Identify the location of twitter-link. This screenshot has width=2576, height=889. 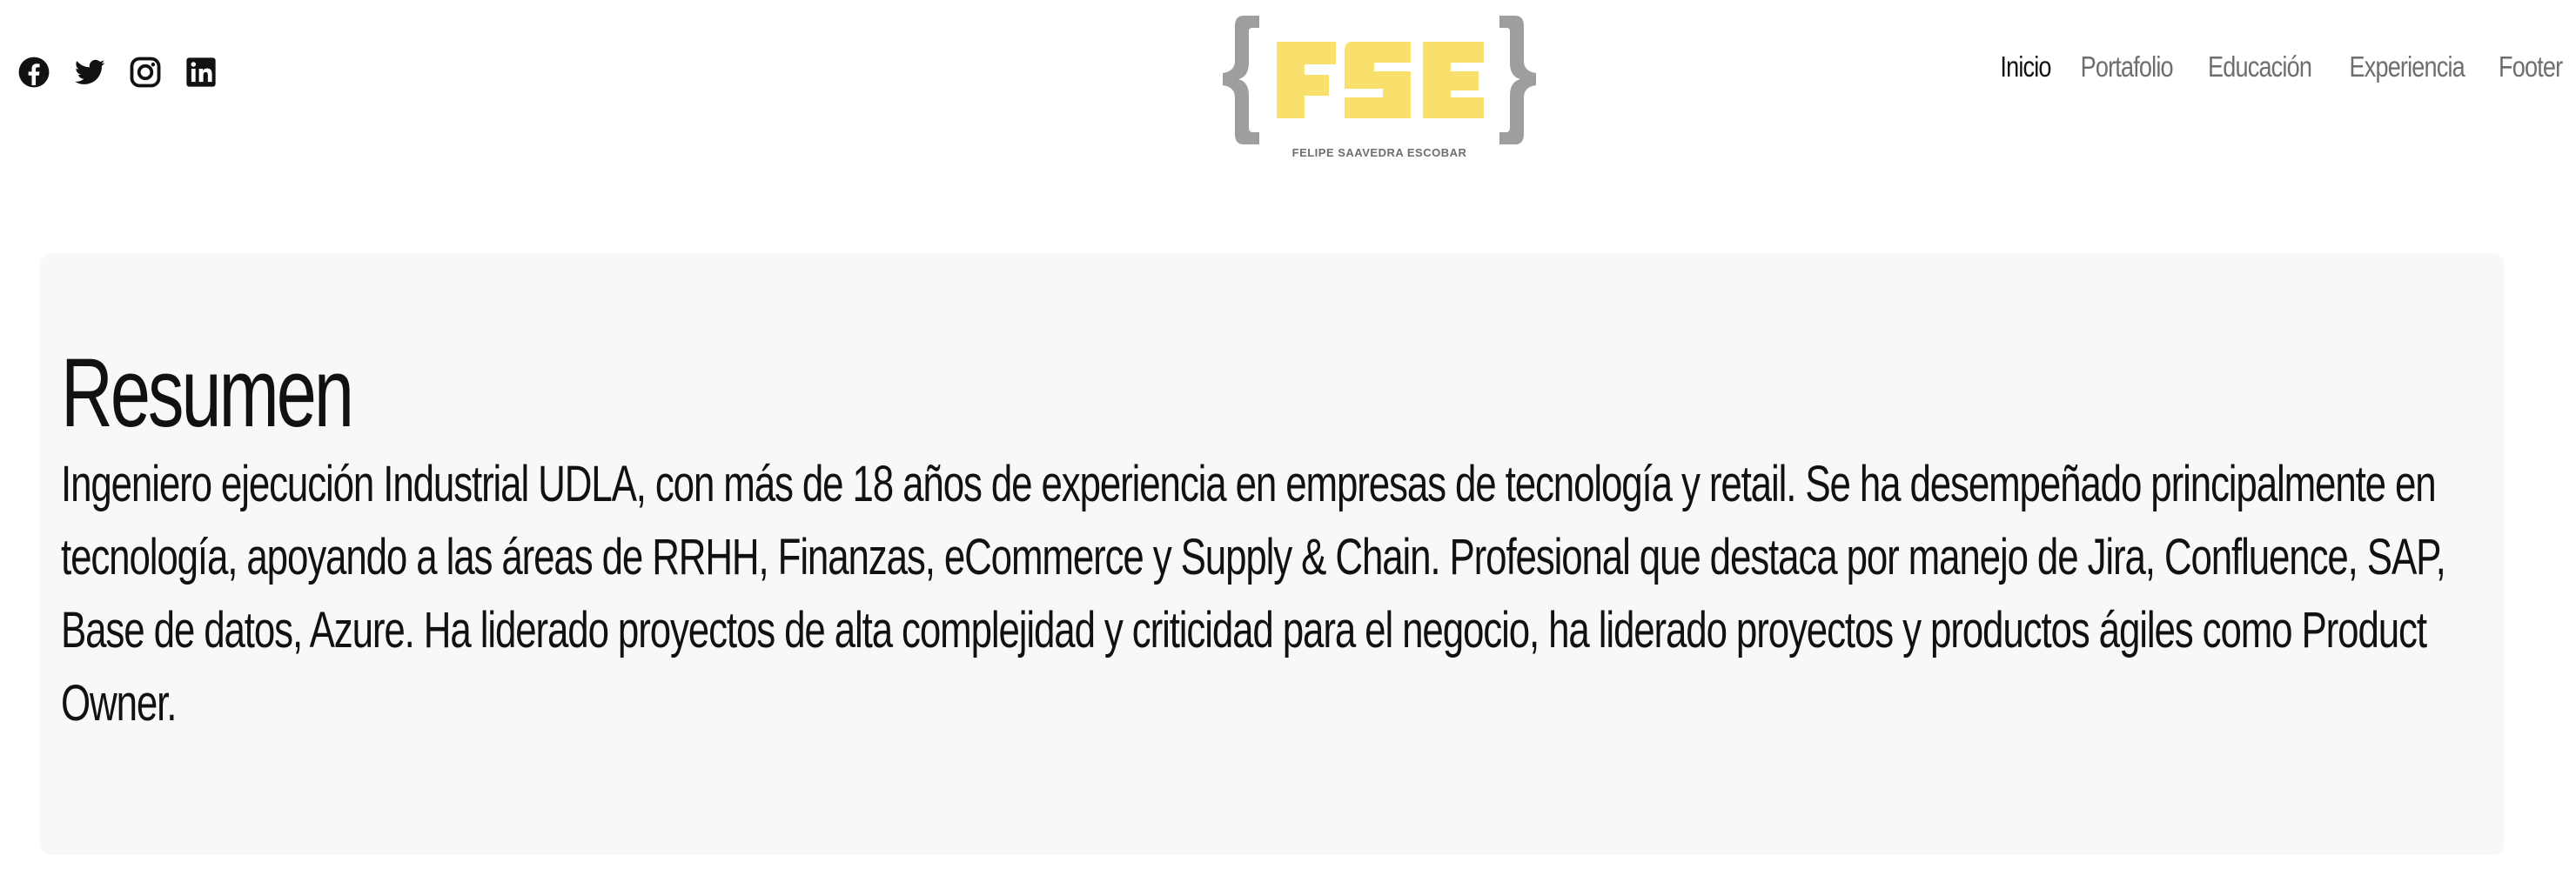
(89, 72).